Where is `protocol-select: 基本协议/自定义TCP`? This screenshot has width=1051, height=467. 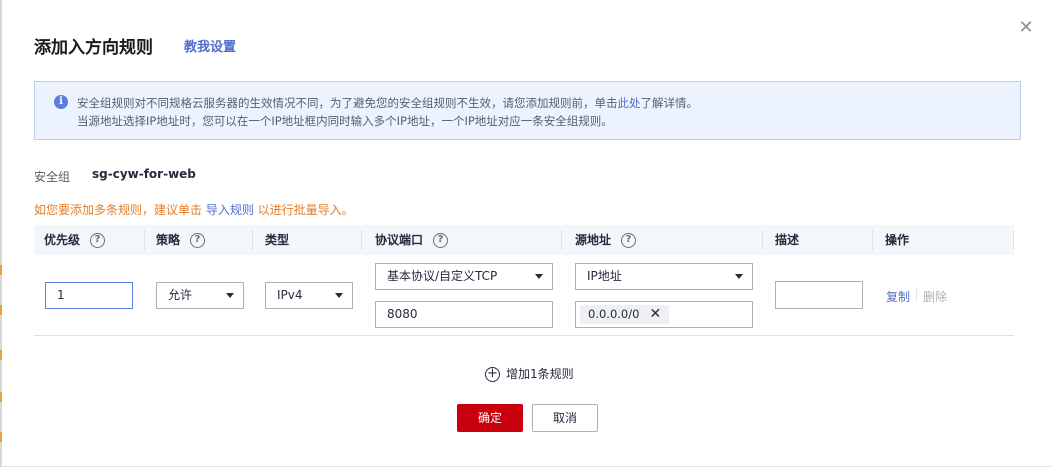
protocol-select: 基本协议/自定义TCP is located at coordinates (464, 276).